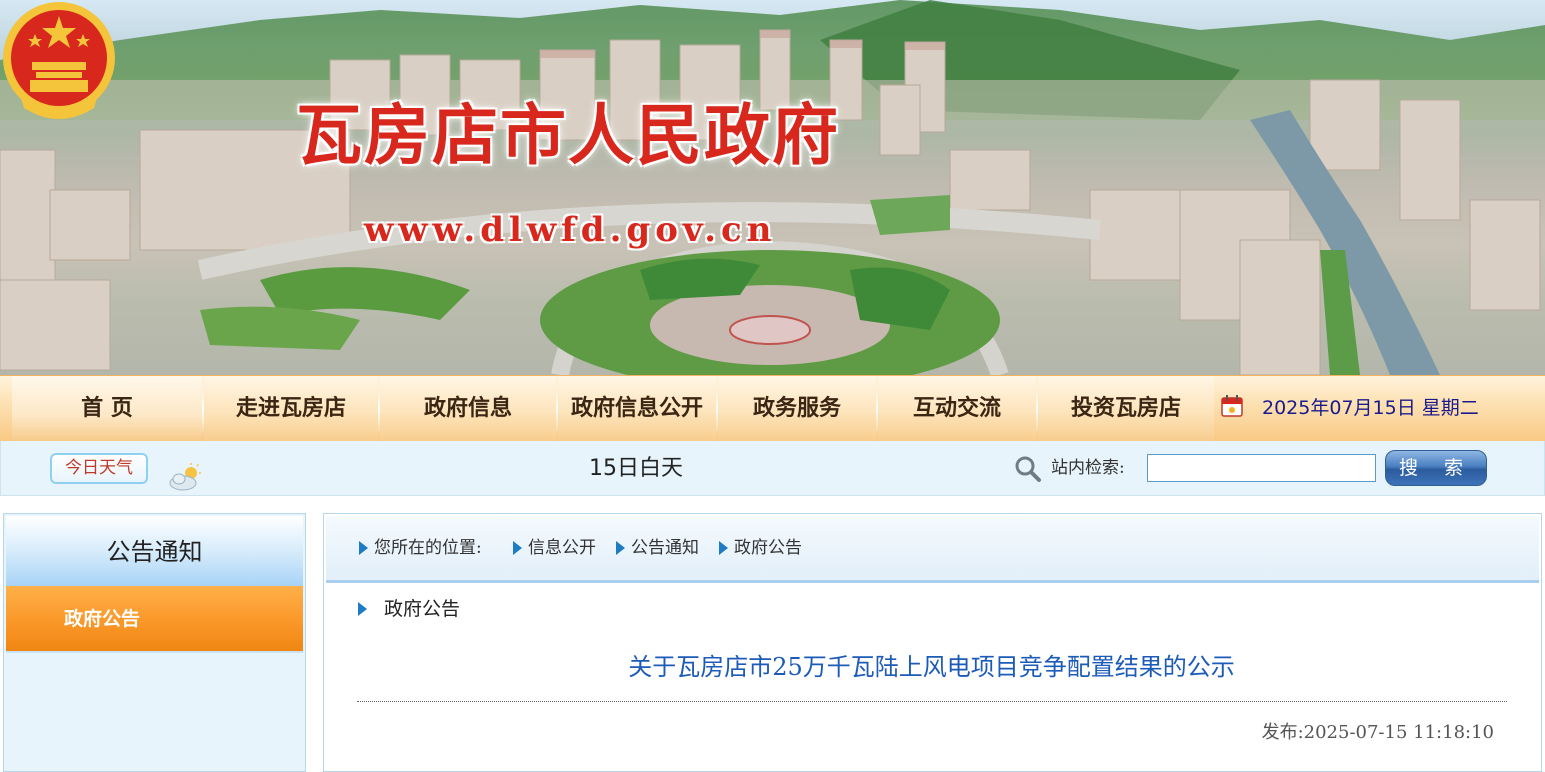 The image size is (1545, 772). What do you see at coordinates (957, 409) in the screenshot?
I see `nav-item-interaction: 互动交流` at bounding box center [957, 409].